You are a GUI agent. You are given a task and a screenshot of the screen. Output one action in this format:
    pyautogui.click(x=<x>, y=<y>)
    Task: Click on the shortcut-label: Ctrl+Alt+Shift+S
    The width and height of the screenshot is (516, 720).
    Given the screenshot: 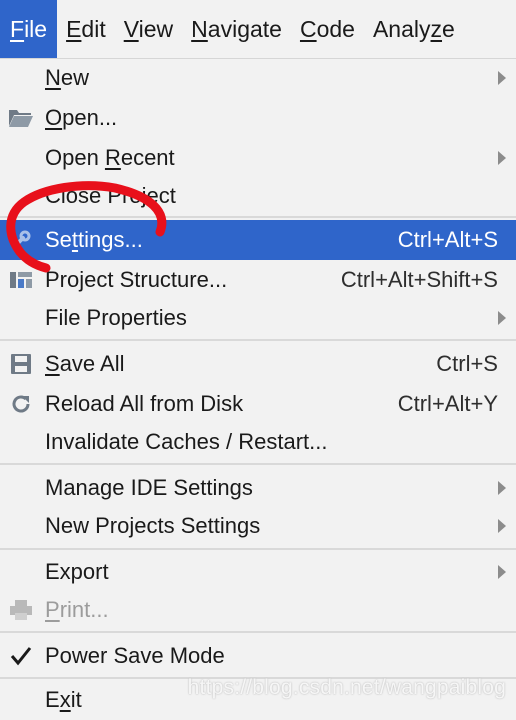 What is the action you would take?
    pyautogui.click(x=419, y=279)
    